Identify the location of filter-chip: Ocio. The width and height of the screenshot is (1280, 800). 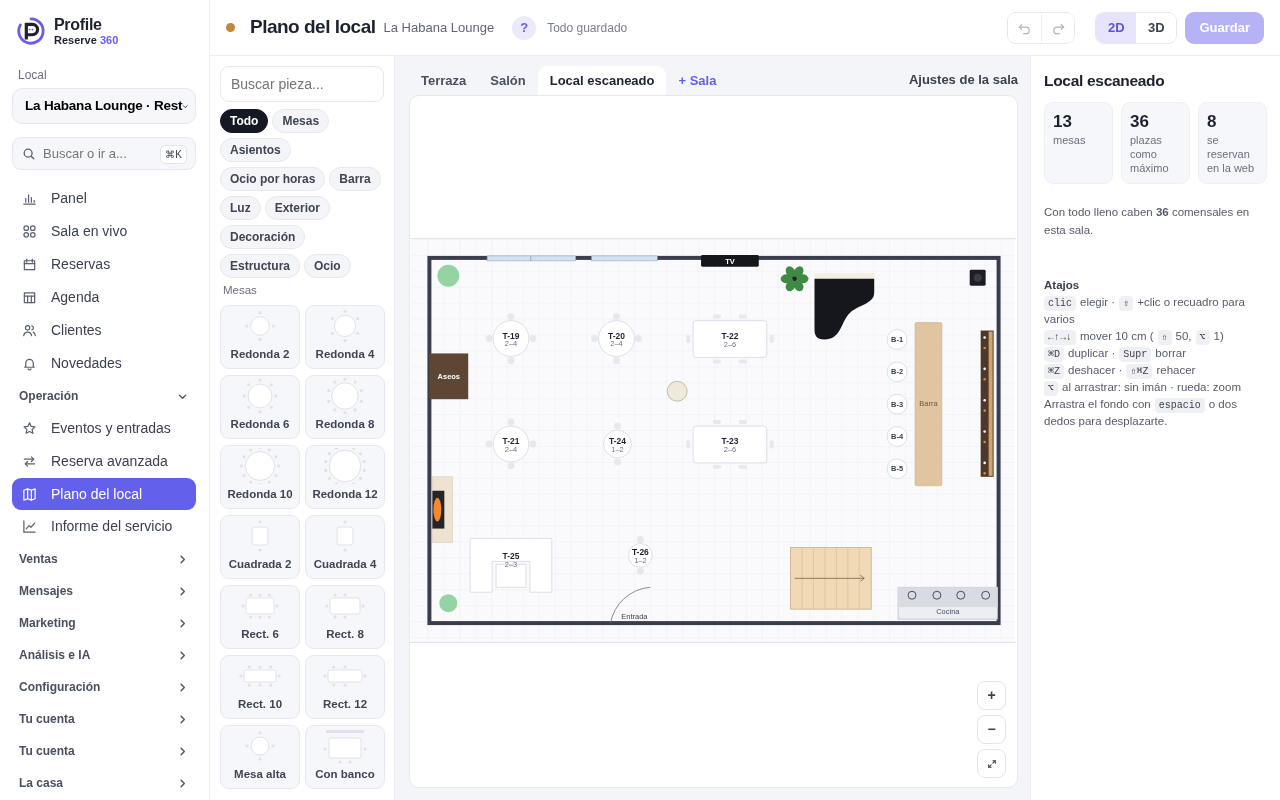
(327, 266).